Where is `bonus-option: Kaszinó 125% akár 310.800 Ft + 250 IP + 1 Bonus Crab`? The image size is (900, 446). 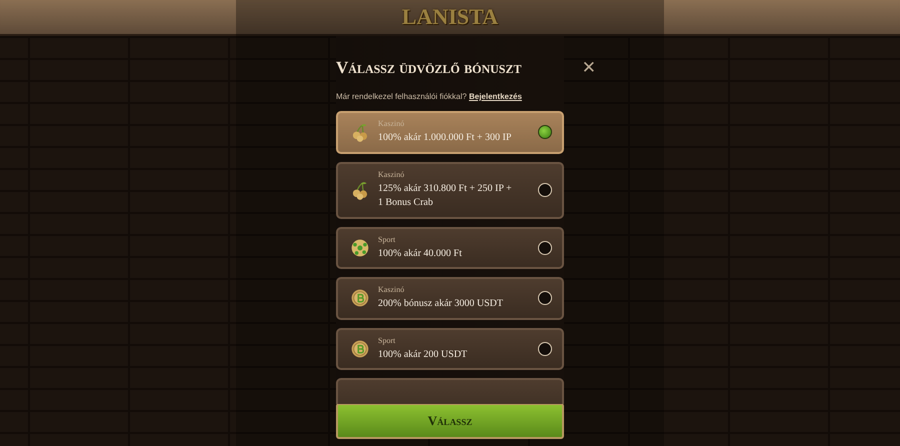 bonus-option: Kaszinó 125% akár 310.800 Ft + 250 IP + 1 Bonus Crab is located at coordinates (450, 190).